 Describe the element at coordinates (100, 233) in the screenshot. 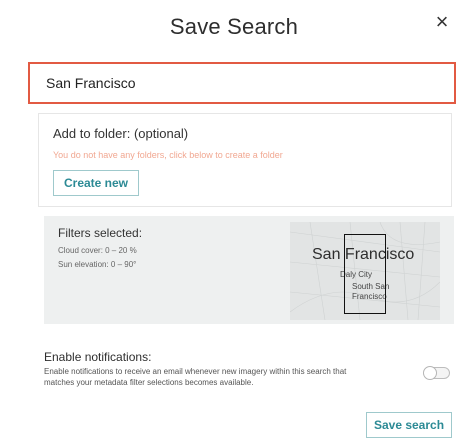

I see `filters-title: Filters selected:` at that location.